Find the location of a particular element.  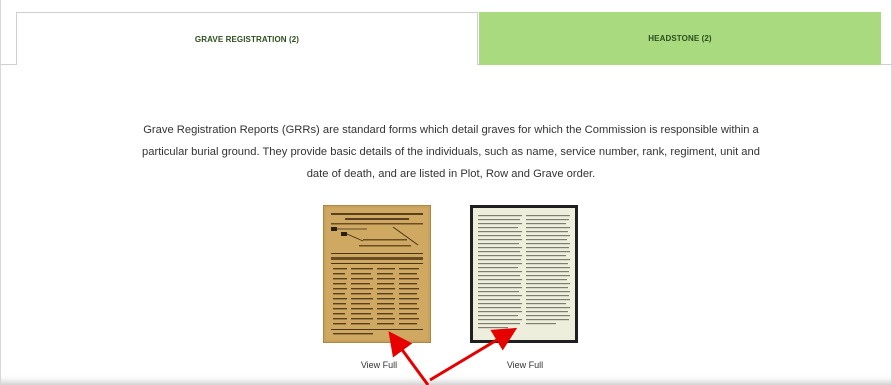

report-form-image is located at coordinates (377, 274).